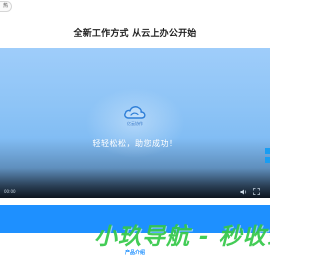  I want to click on logo-text: 亿云协作, so click(135, 123).